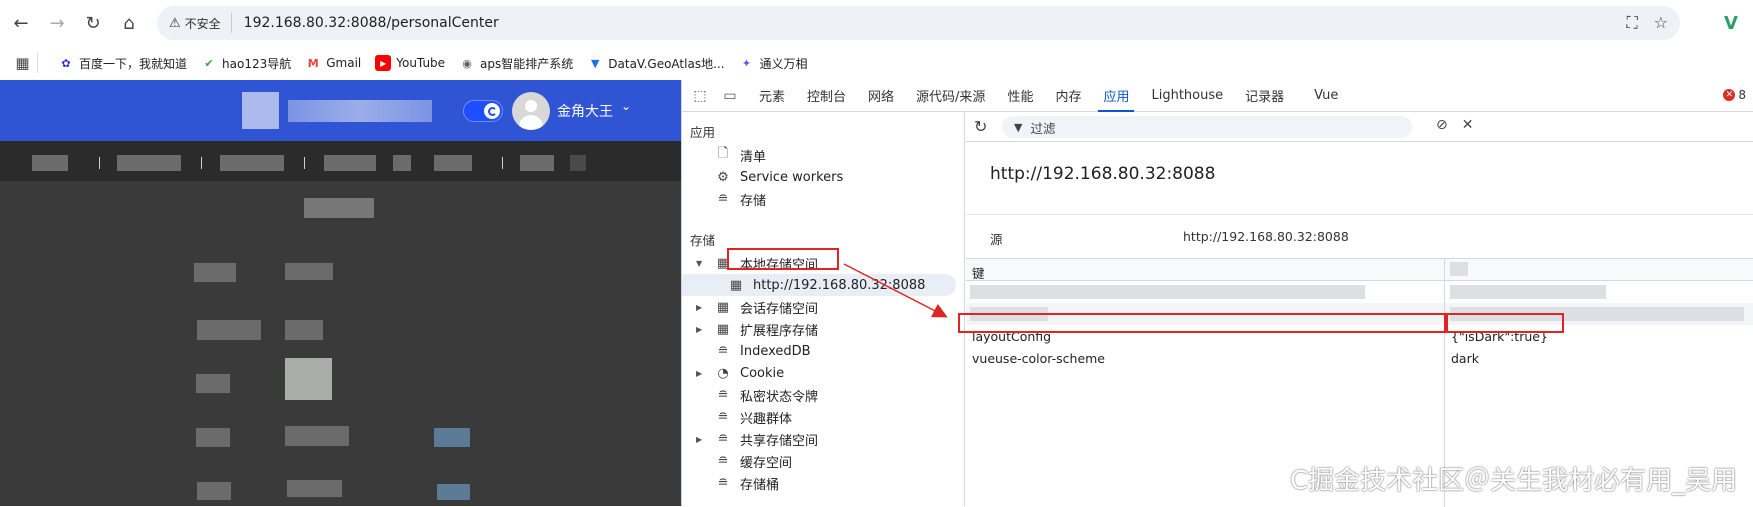 The height and width of the screenshot is (507, 1753). Describe the element at coordinates (1514, 481) in the screenshot. I see `watermark: C掘金技术社区＠关生我材必有用_吴用` at that location.